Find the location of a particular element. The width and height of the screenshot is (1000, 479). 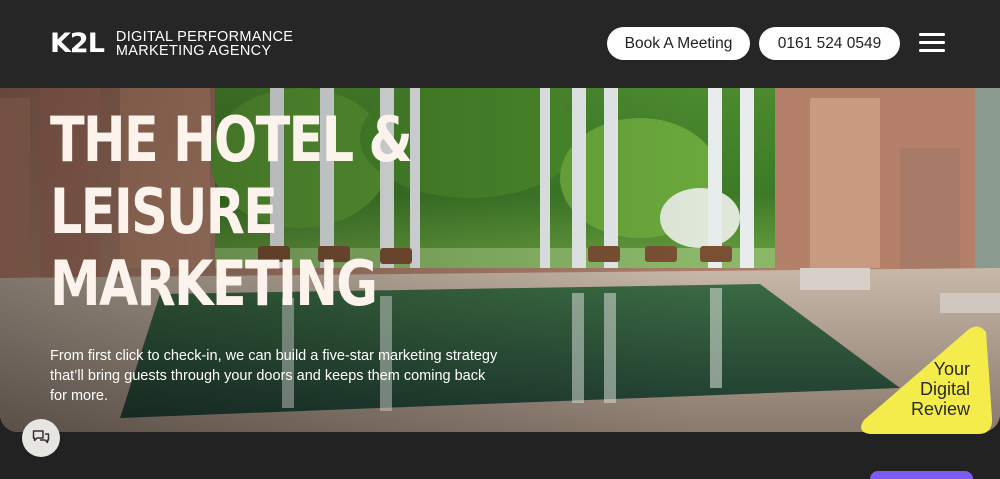

hero-title-line2: LEISURE is located at coordinates (164, 211).